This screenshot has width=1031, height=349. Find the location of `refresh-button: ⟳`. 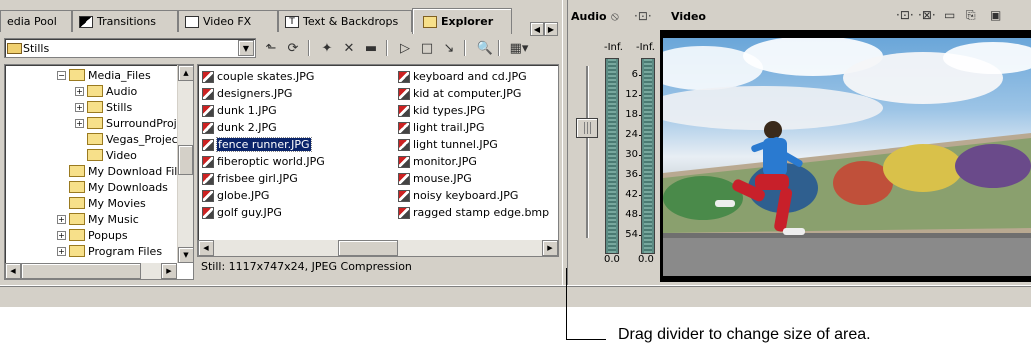

refresh-button: ⟳ is located at coordinates (293, 48).